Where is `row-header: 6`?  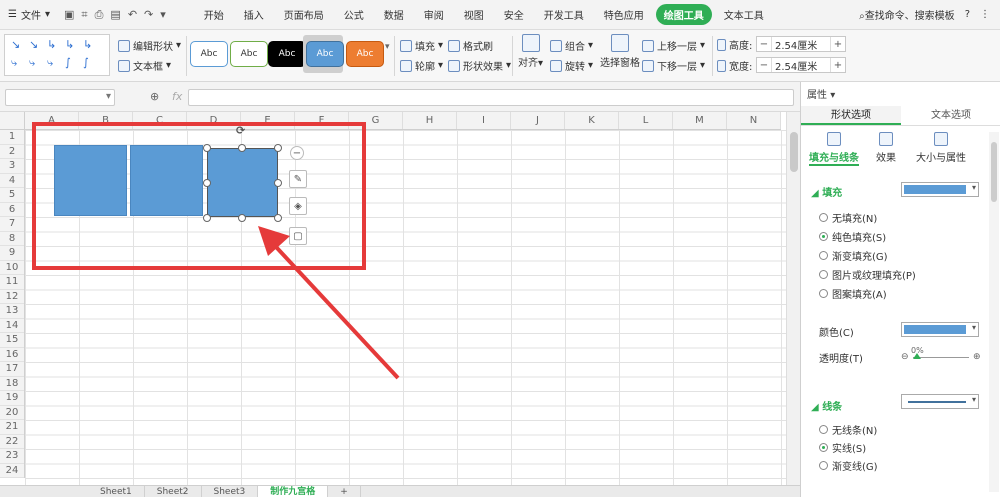 row-header: 6 is located at coordinates (12, 210).